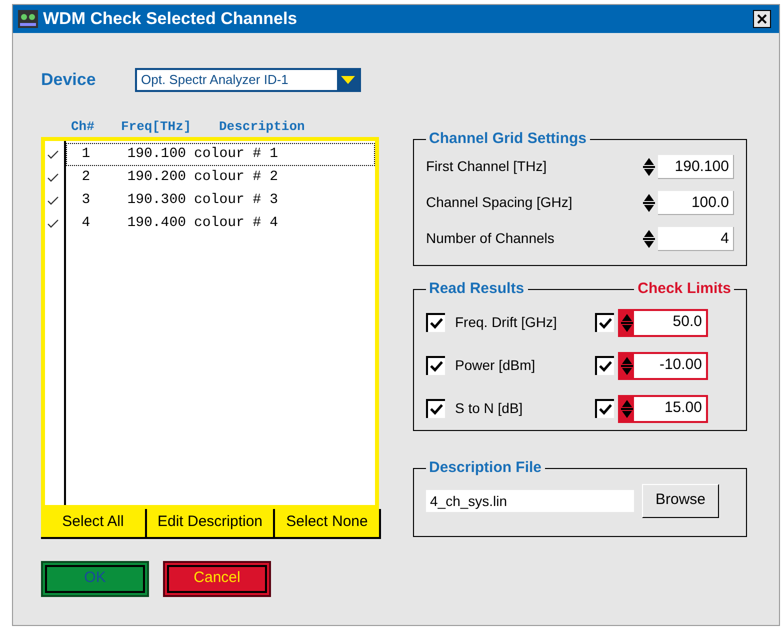  What do you see at coordinates (156, 200) in the screenshot?
I see `frequency-value: 190.300` at bounding box center [156, 200].